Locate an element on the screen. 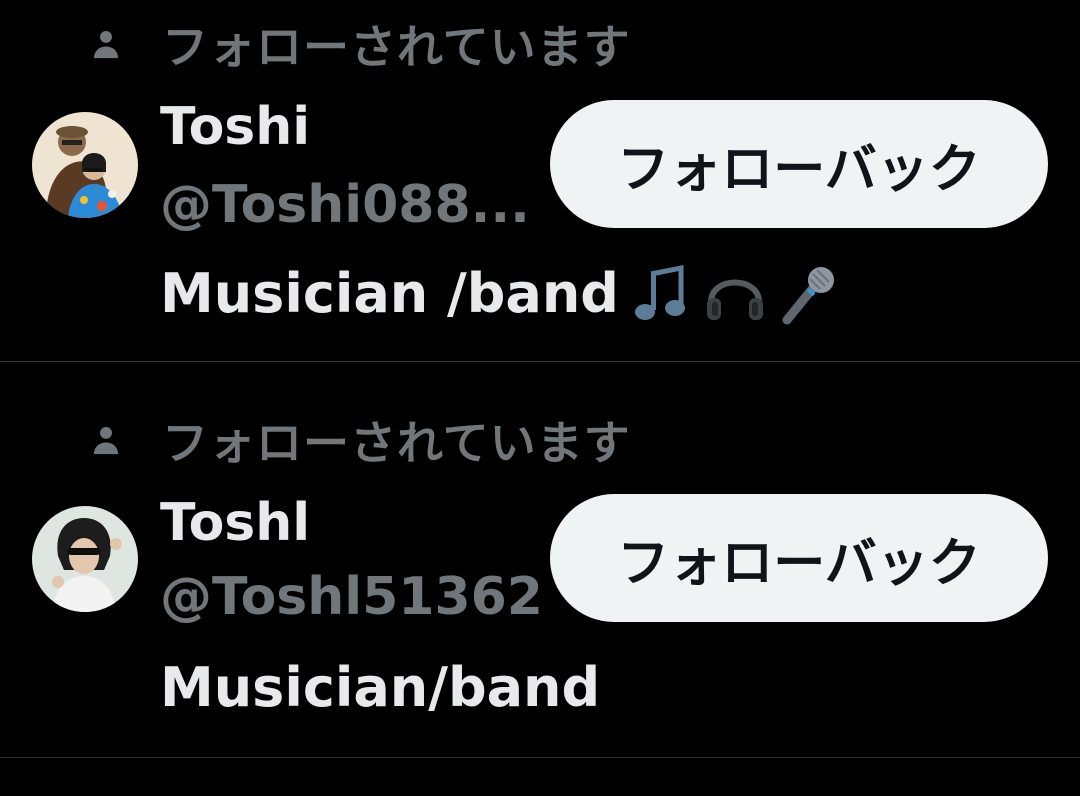  user-bio: Musician /band is located at coordinates (500, 294).